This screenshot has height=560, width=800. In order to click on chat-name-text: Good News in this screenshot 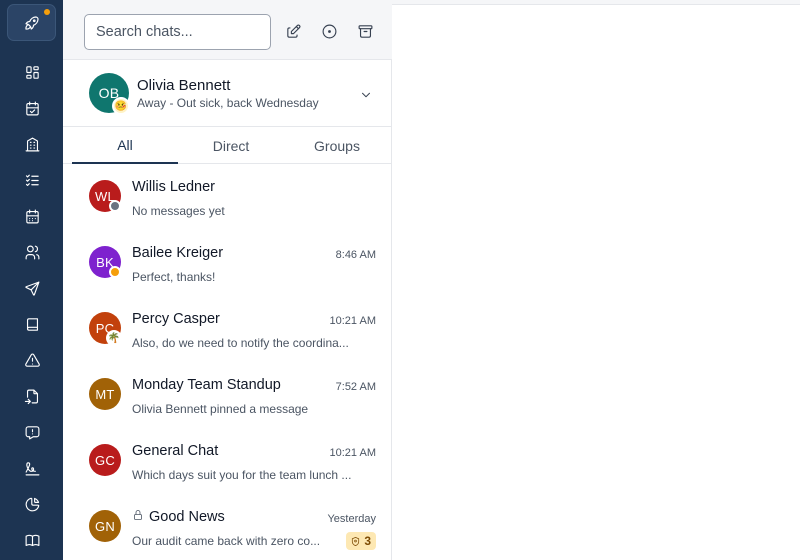, I will do `click(187, 517)`.